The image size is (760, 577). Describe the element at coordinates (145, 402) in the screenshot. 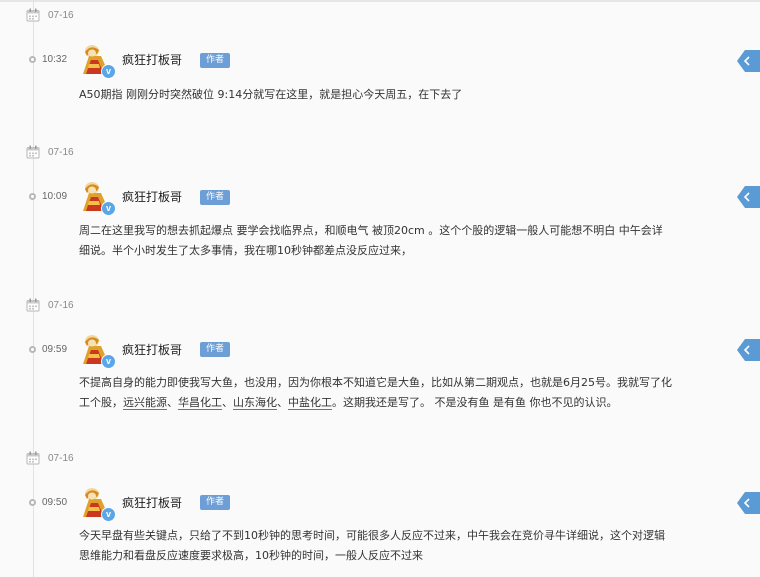

I see `stock-link: 远兴能源` at that location.